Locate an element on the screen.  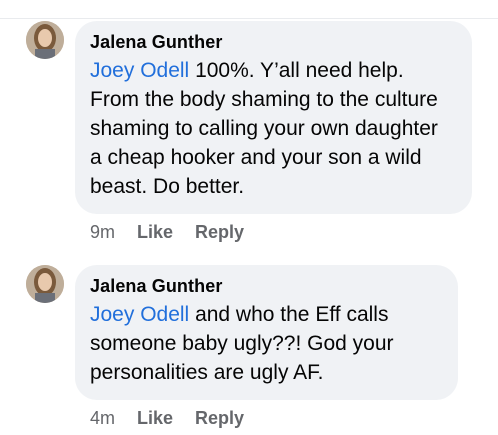
comment-actions: 4m Like Reply is located at coordinates (178, 418).